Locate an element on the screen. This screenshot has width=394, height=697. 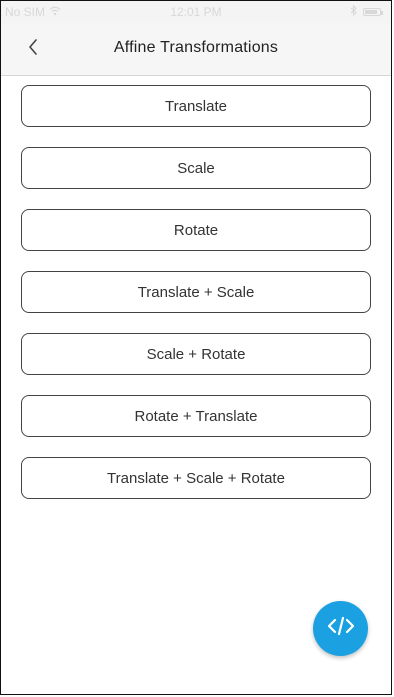
page-title: Affine Transformations is located at coordinates (196, 47).